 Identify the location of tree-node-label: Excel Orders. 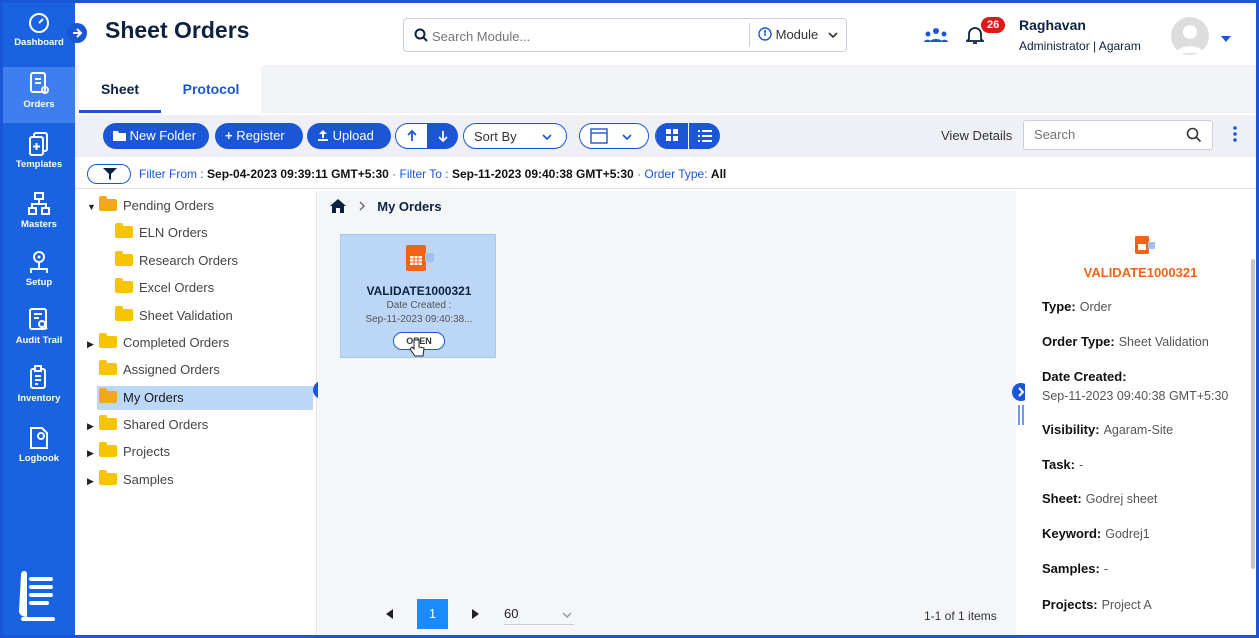
(177, 287).